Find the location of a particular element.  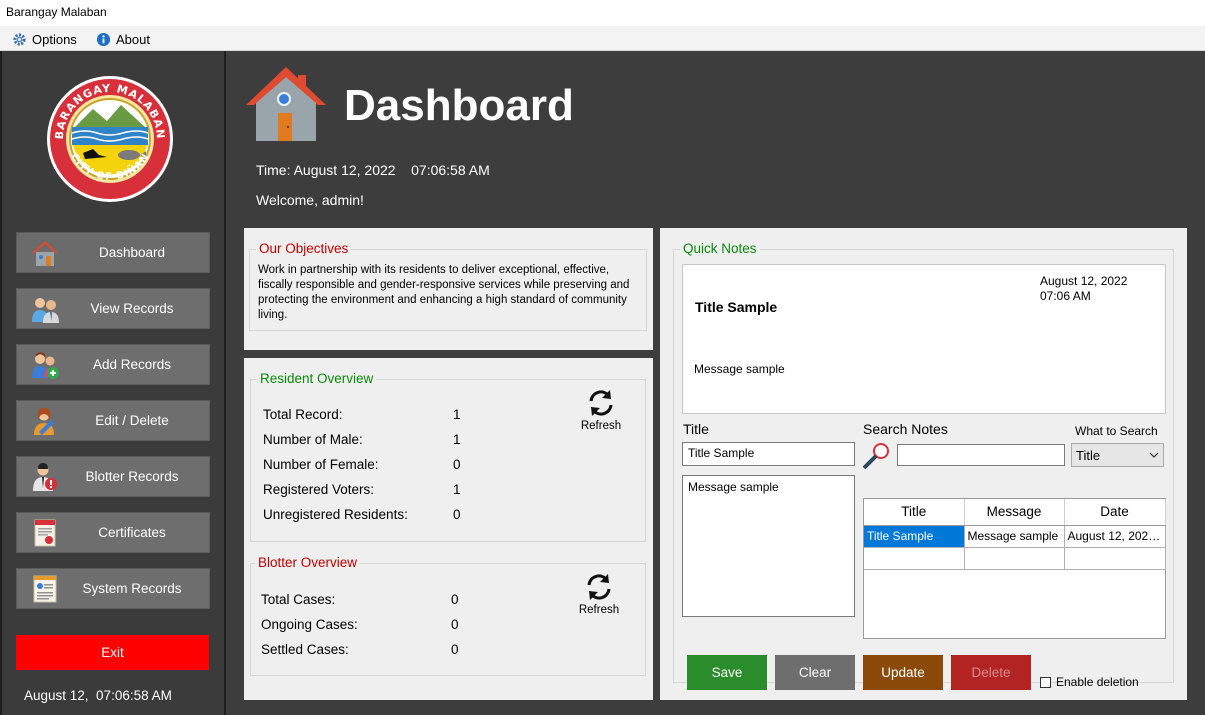

sidebar-item-edit-delete: Edit / Delete is located at coordinates (113, 420).